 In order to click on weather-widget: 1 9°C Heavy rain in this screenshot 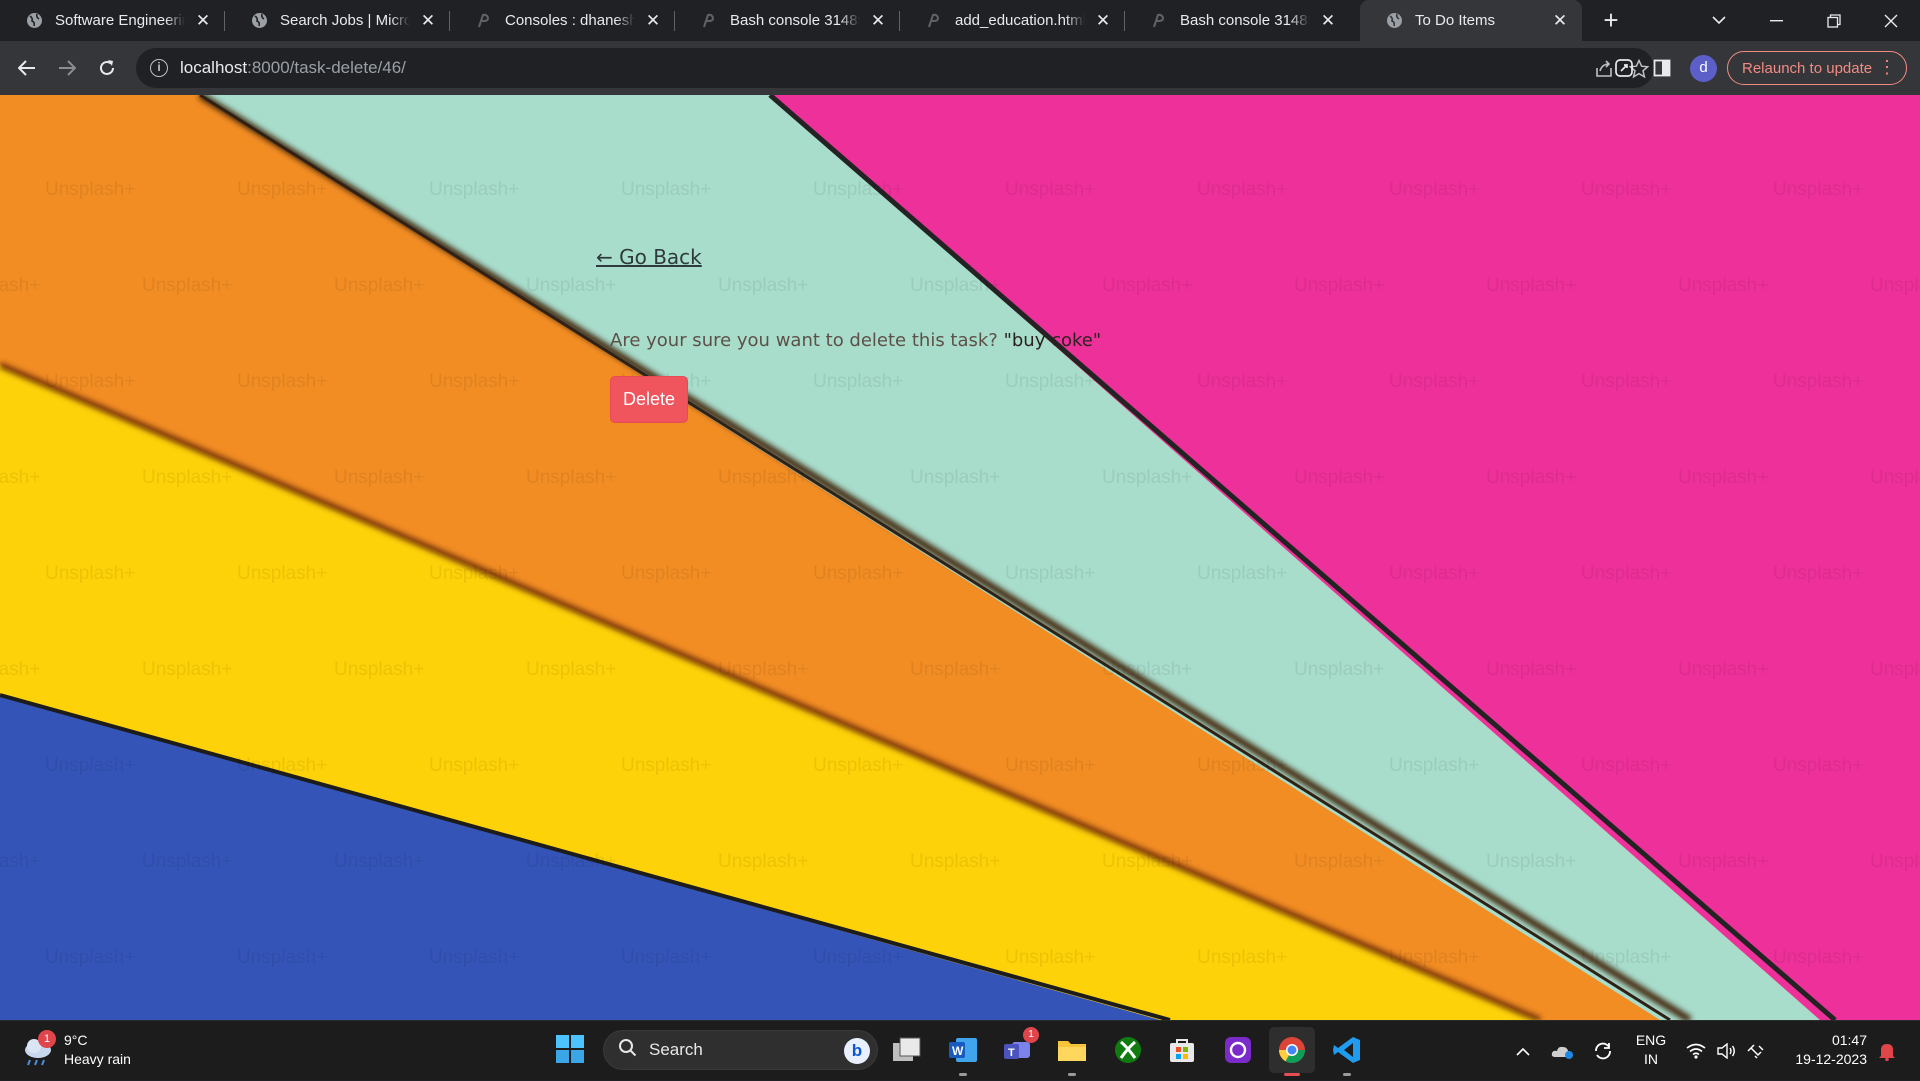, I will do `click(75, 1049)`.